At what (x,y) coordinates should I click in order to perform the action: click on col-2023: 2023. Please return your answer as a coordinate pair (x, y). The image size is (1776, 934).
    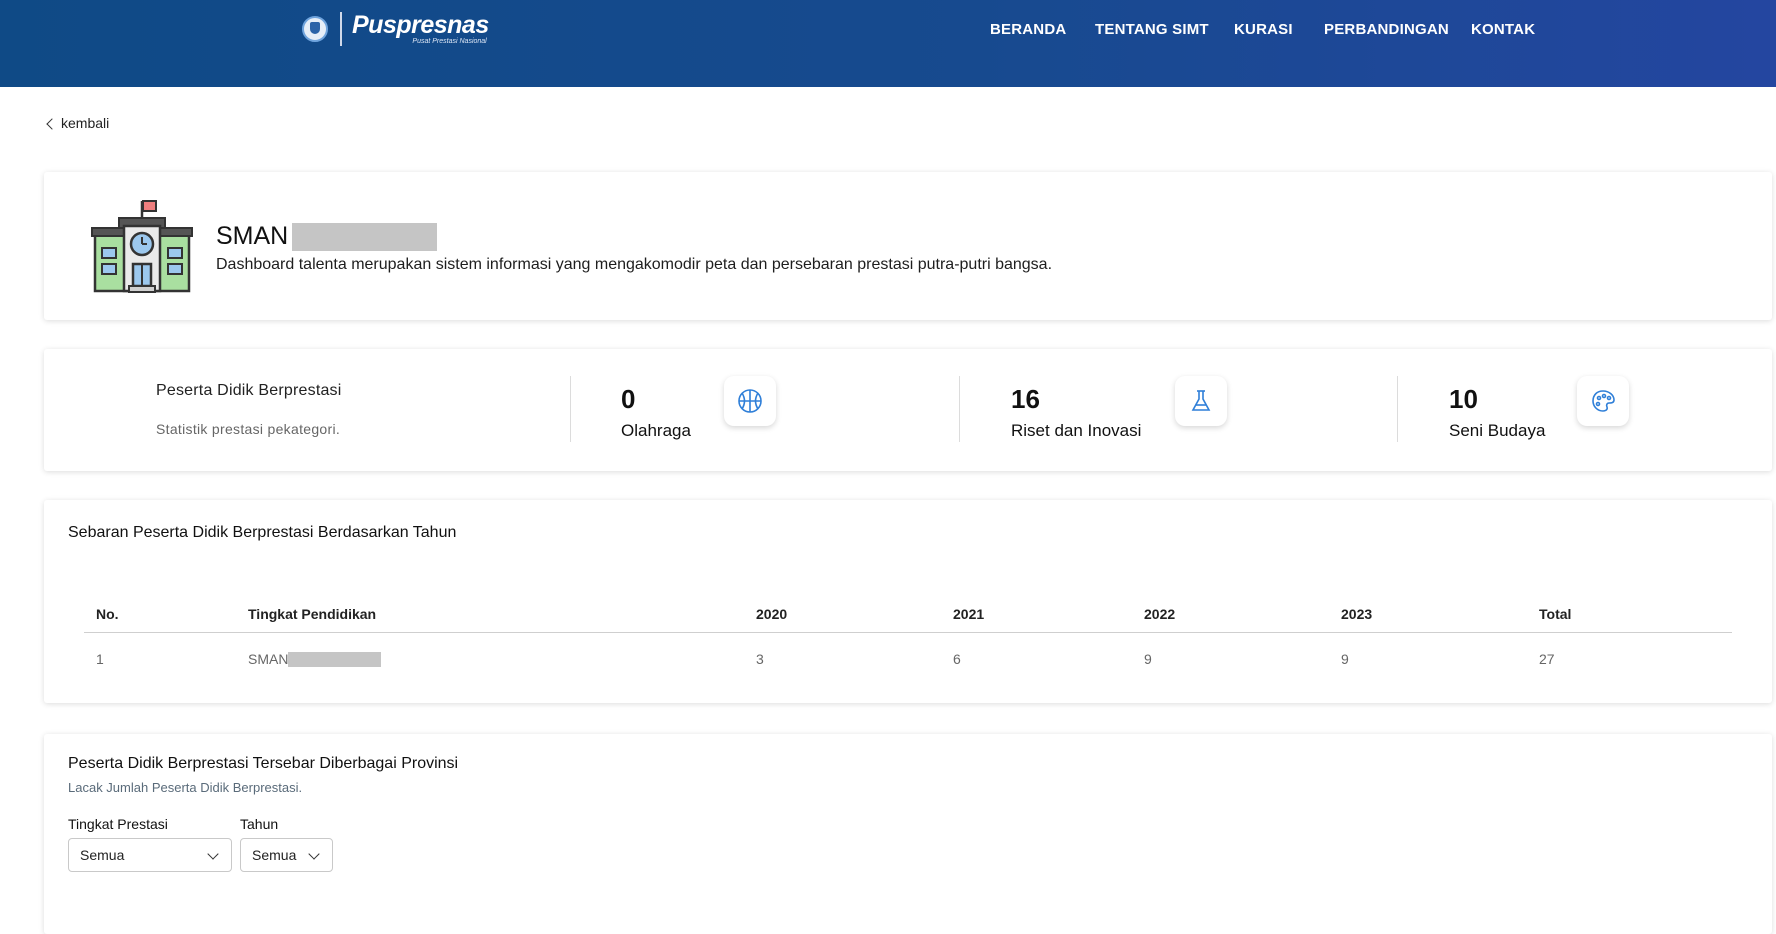
    Looking at the image, I should click on (1440, 614).